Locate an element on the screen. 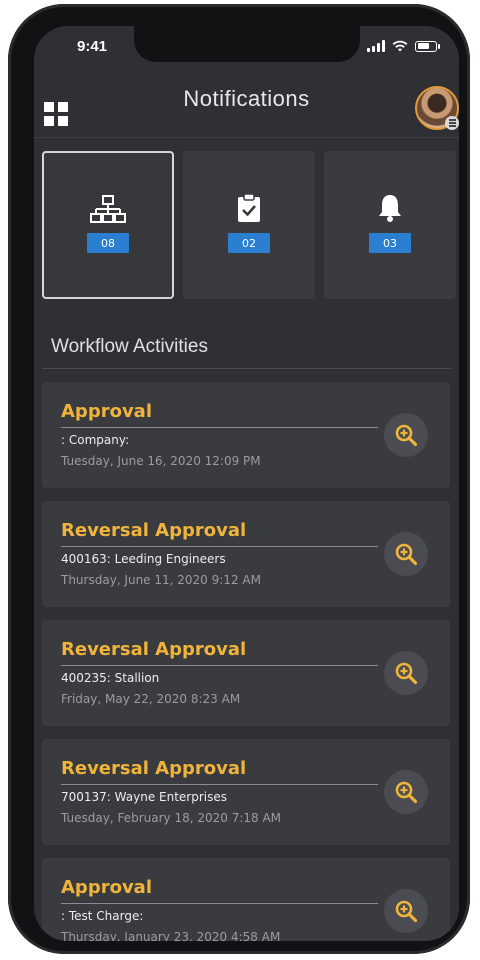  header-divider is located at coordinates (246, 137).